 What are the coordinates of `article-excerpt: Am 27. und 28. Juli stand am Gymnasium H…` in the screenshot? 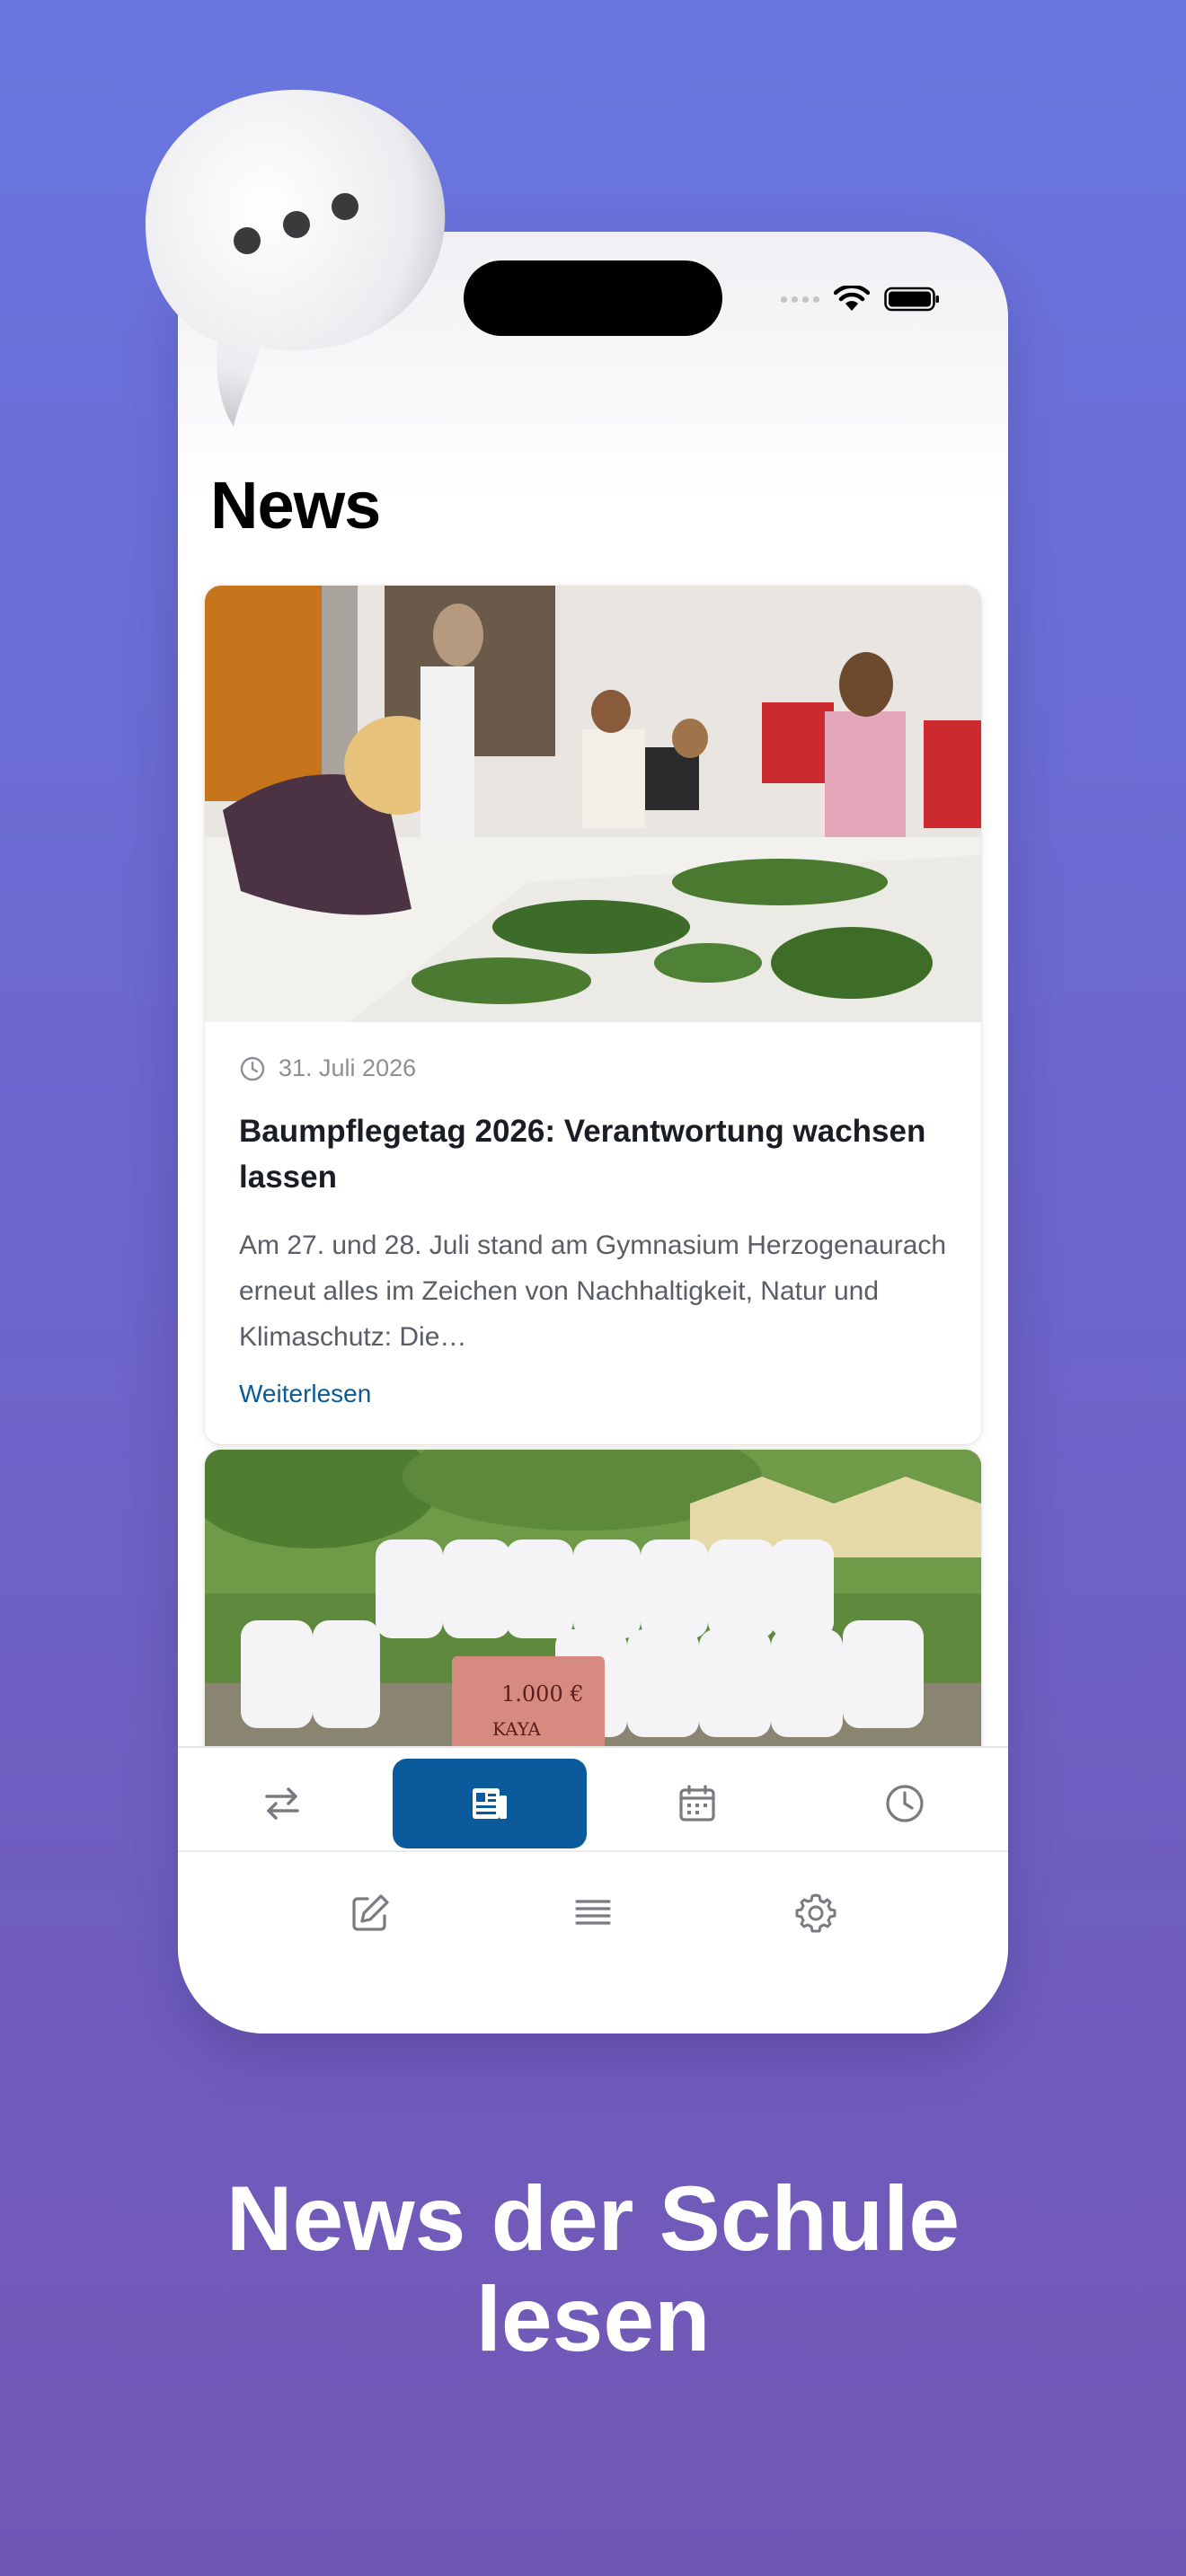 It's located at (593, 1291).